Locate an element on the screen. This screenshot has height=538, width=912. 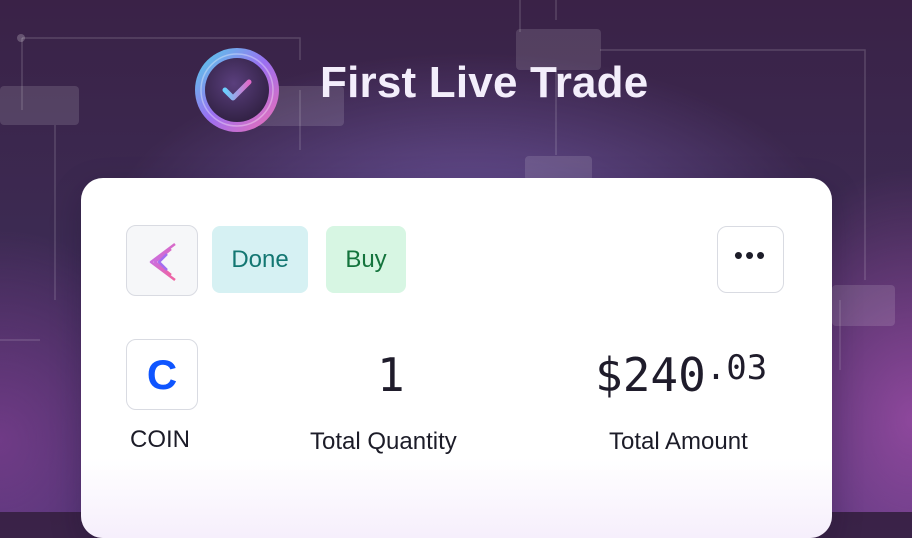
total-amount-value: $240.03 is located at coordinates (681, 375).